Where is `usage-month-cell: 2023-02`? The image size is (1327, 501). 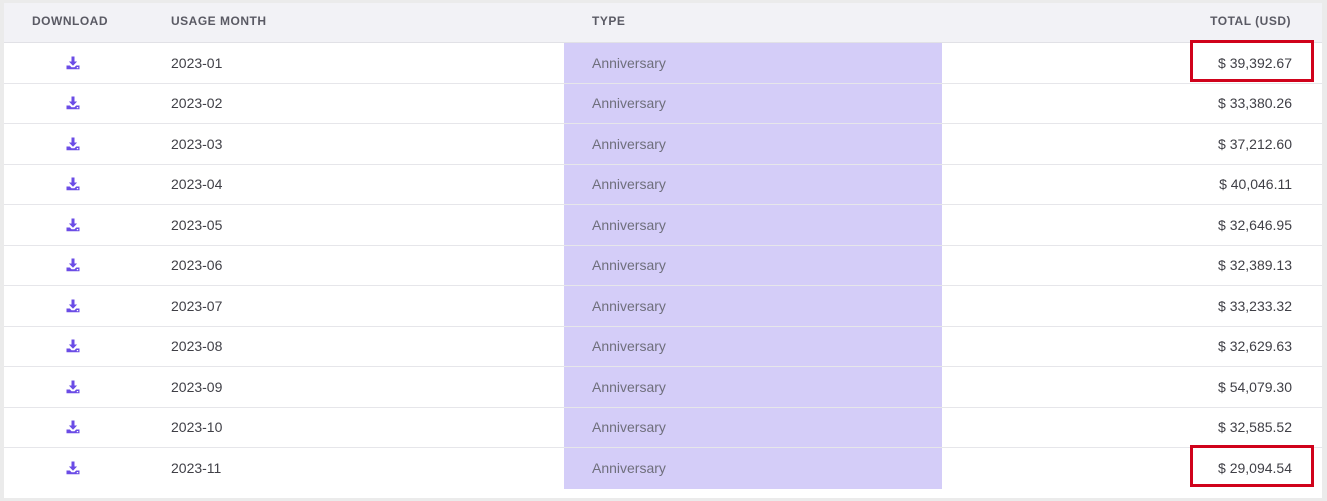 usage-month-cell: 2023-02 is located at coordinates (197, 103).